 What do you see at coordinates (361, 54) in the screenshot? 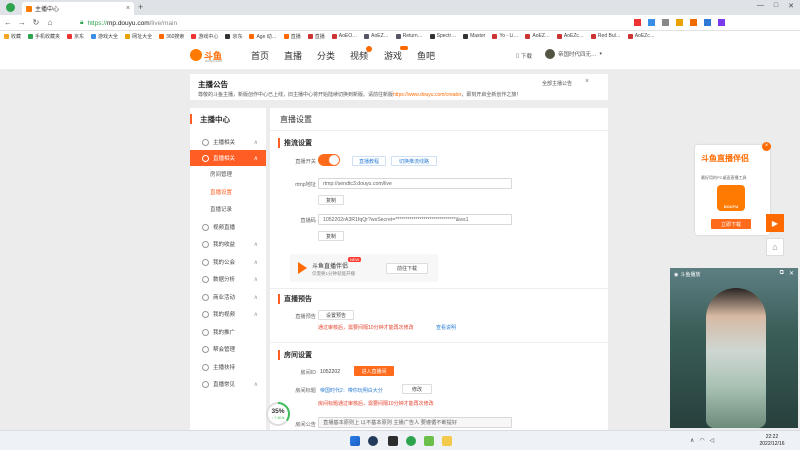
I see `nav-video: 视频` at bounding box center [361, 54].